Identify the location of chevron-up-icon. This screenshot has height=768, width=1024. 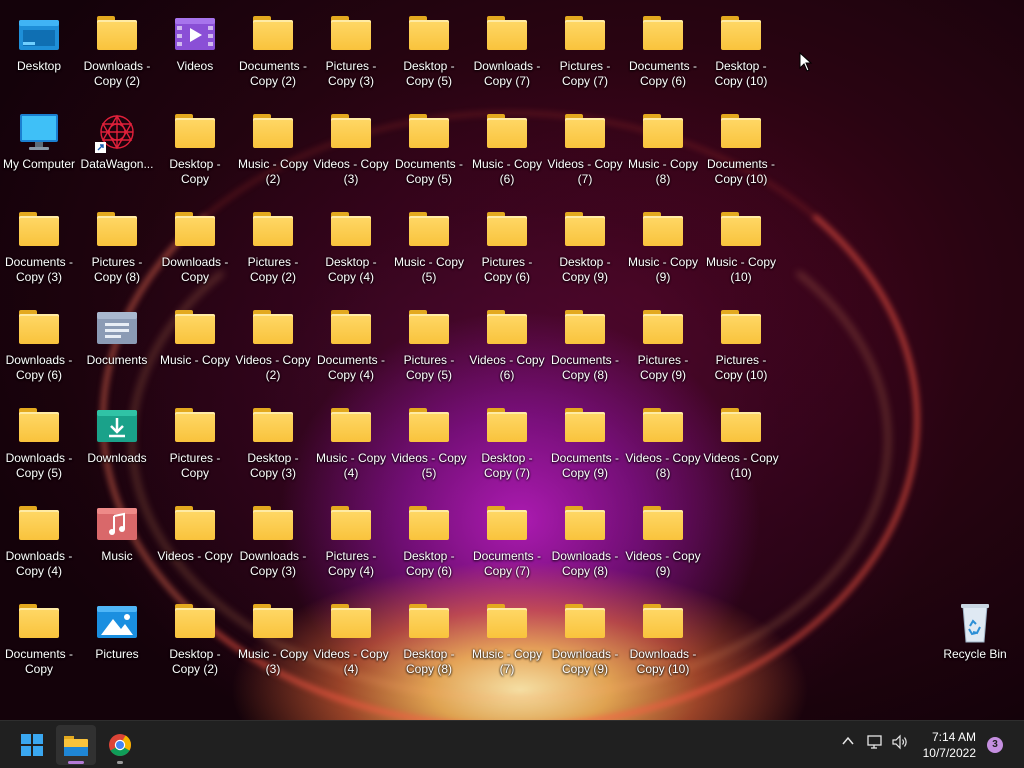
(848, 742).